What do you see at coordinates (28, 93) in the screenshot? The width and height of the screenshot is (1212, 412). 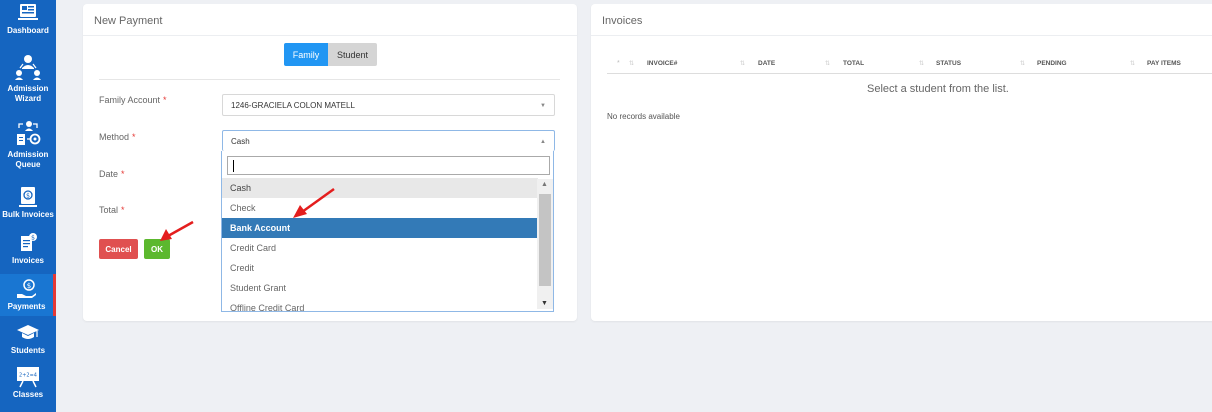 I see `nav-label: Admission Wizard` at bounding box center [28, 93].